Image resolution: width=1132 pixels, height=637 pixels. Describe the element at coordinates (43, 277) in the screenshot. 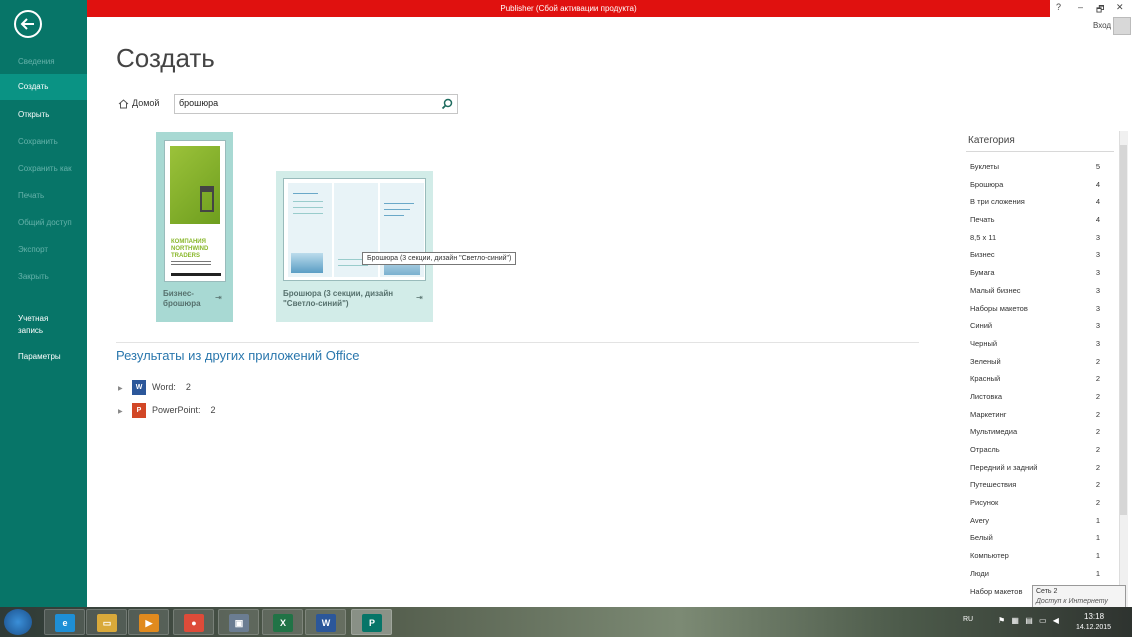

I see `sidebar-item-close: Закрыть` at that location.